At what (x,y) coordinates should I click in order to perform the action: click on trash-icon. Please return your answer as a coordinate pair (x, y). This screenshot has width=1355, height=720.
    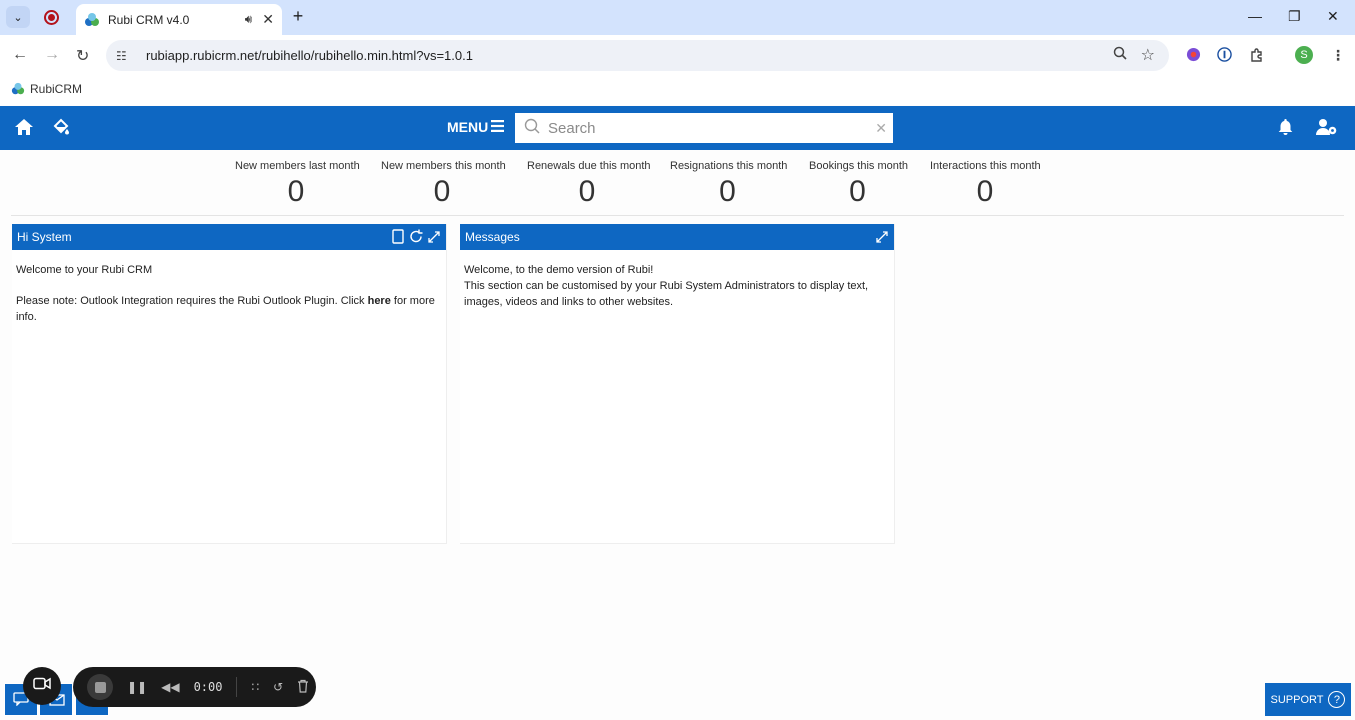
    Looking at the image, I should click on (303, 687).